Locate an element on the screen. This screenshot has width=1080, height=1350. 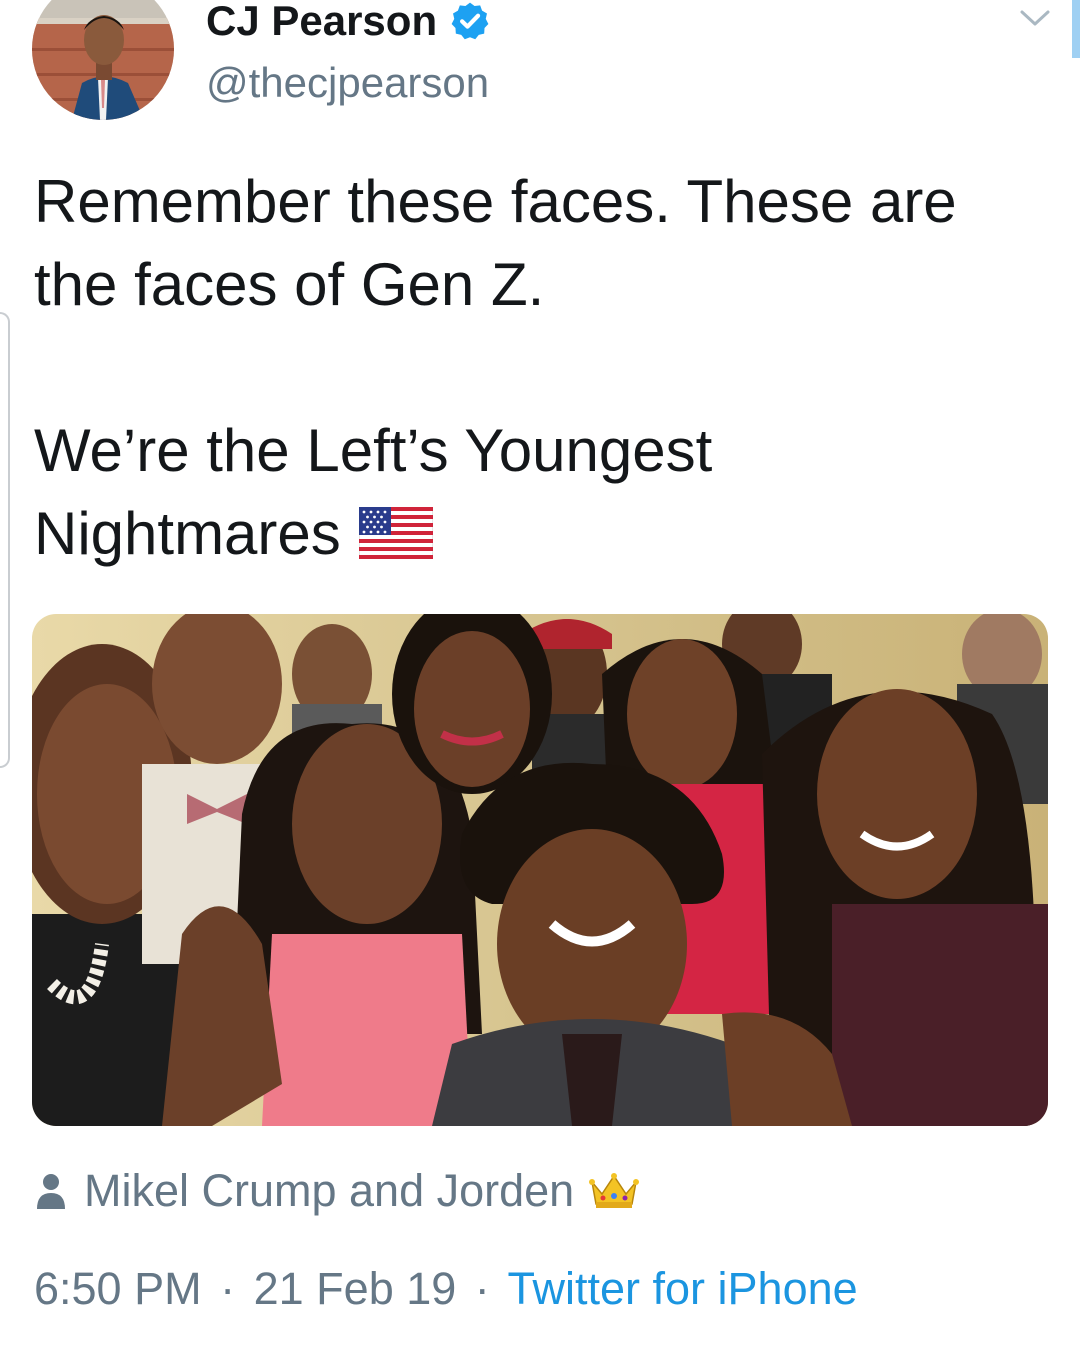
tweet-line-with-emoji: Nightmares is located at coordinates (539, 533).